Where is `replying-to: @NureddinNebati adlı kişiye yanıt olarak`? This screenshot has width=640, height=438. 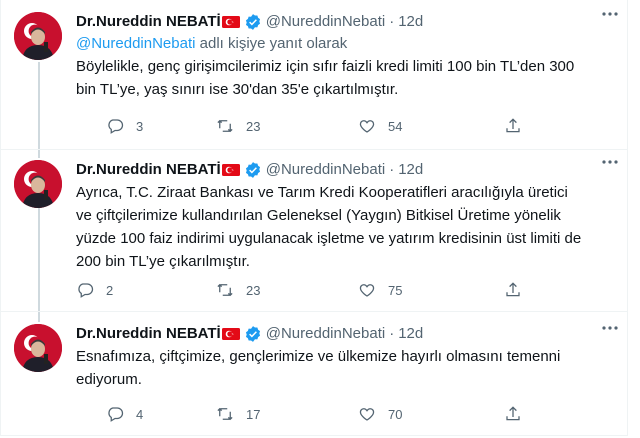 replying-to: @NureddinNebati adlı kişiye yanıt olarak is located at coordinates (346, 44).